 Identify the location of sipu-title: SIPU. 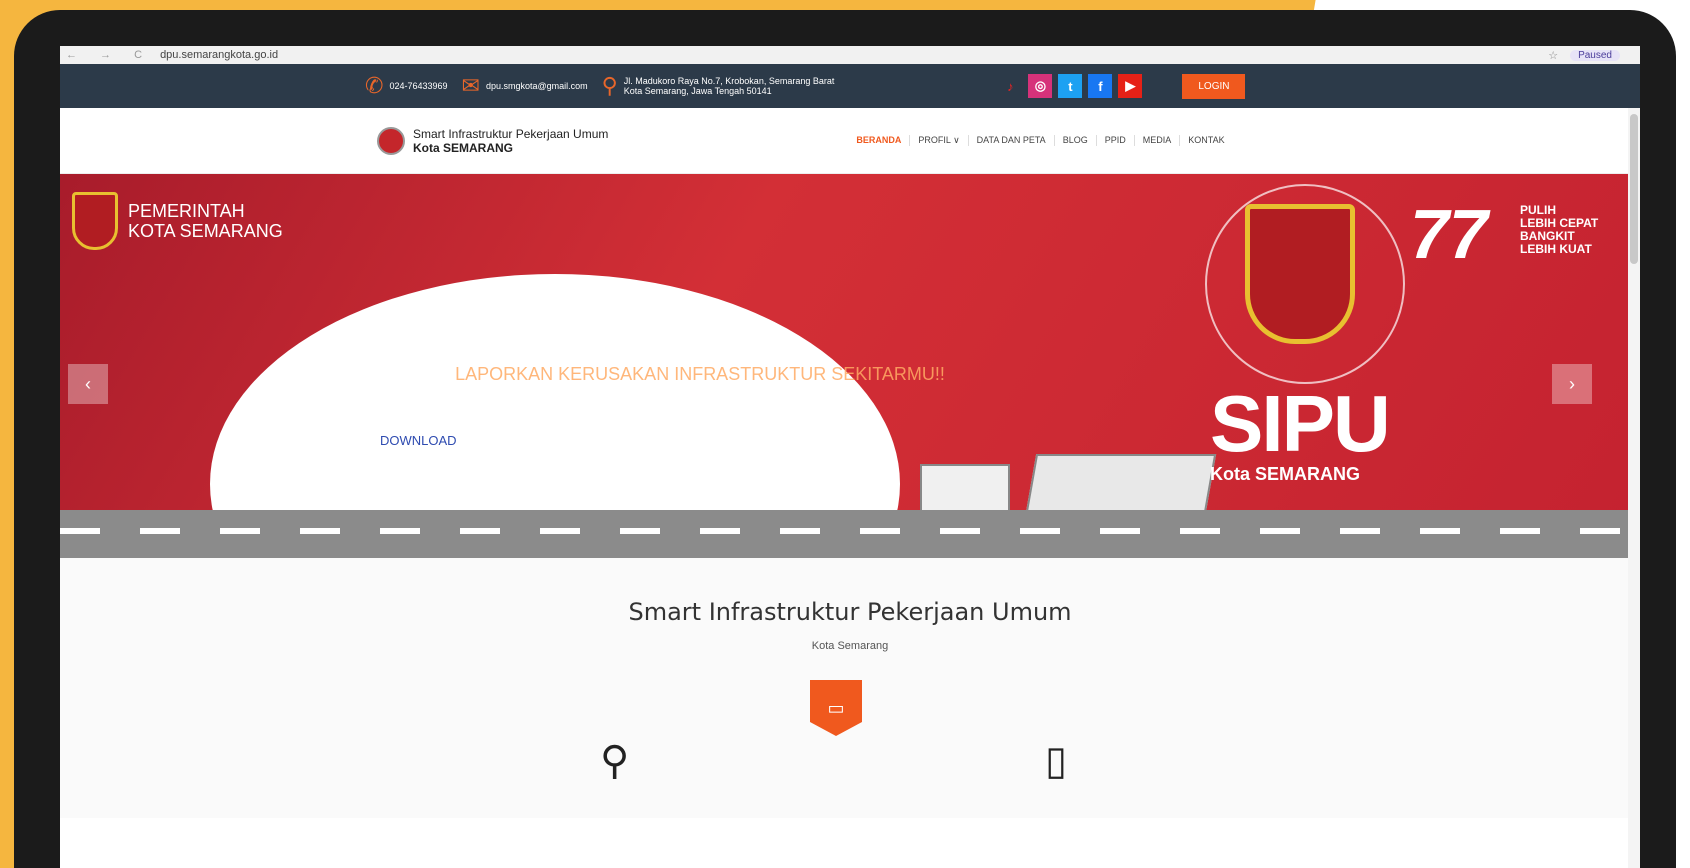
(1300, 423).